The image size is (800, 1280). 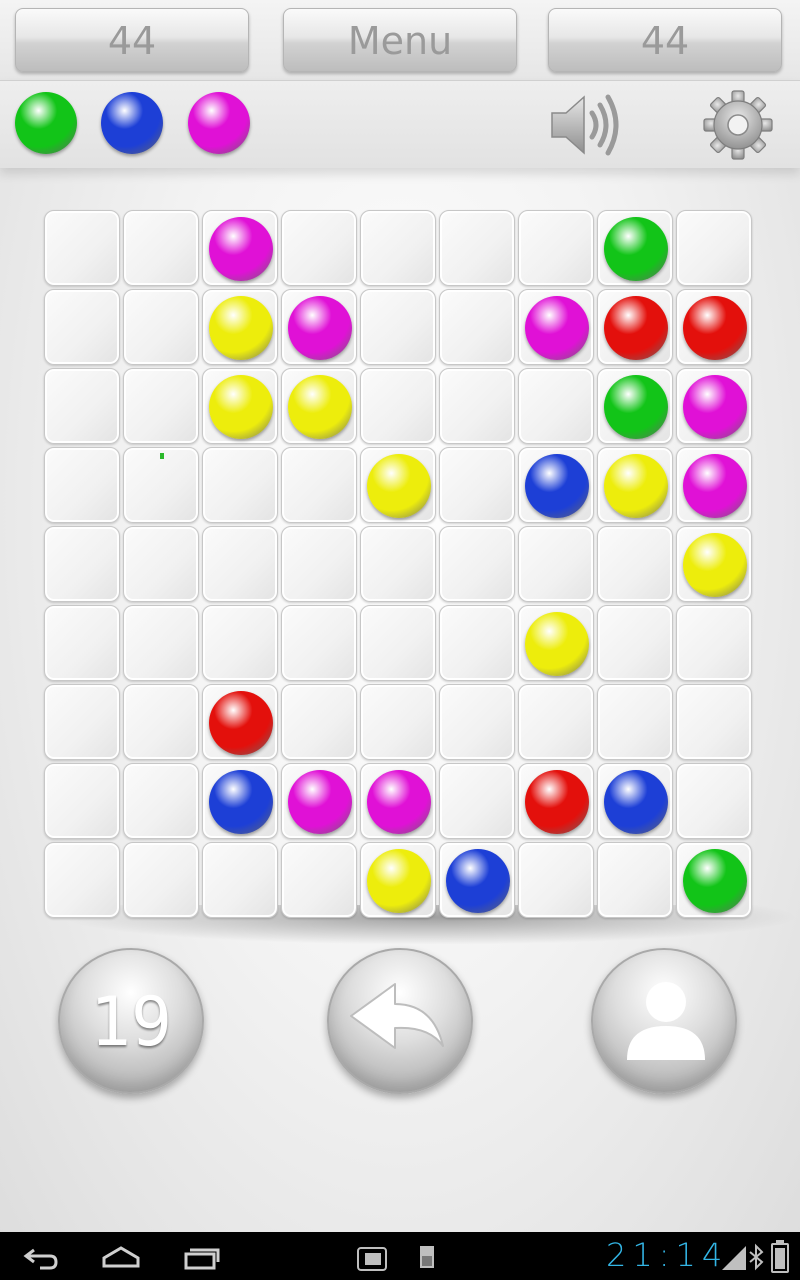 I want to click on moves-counter-button: 19, so click(x=131, y=1021).